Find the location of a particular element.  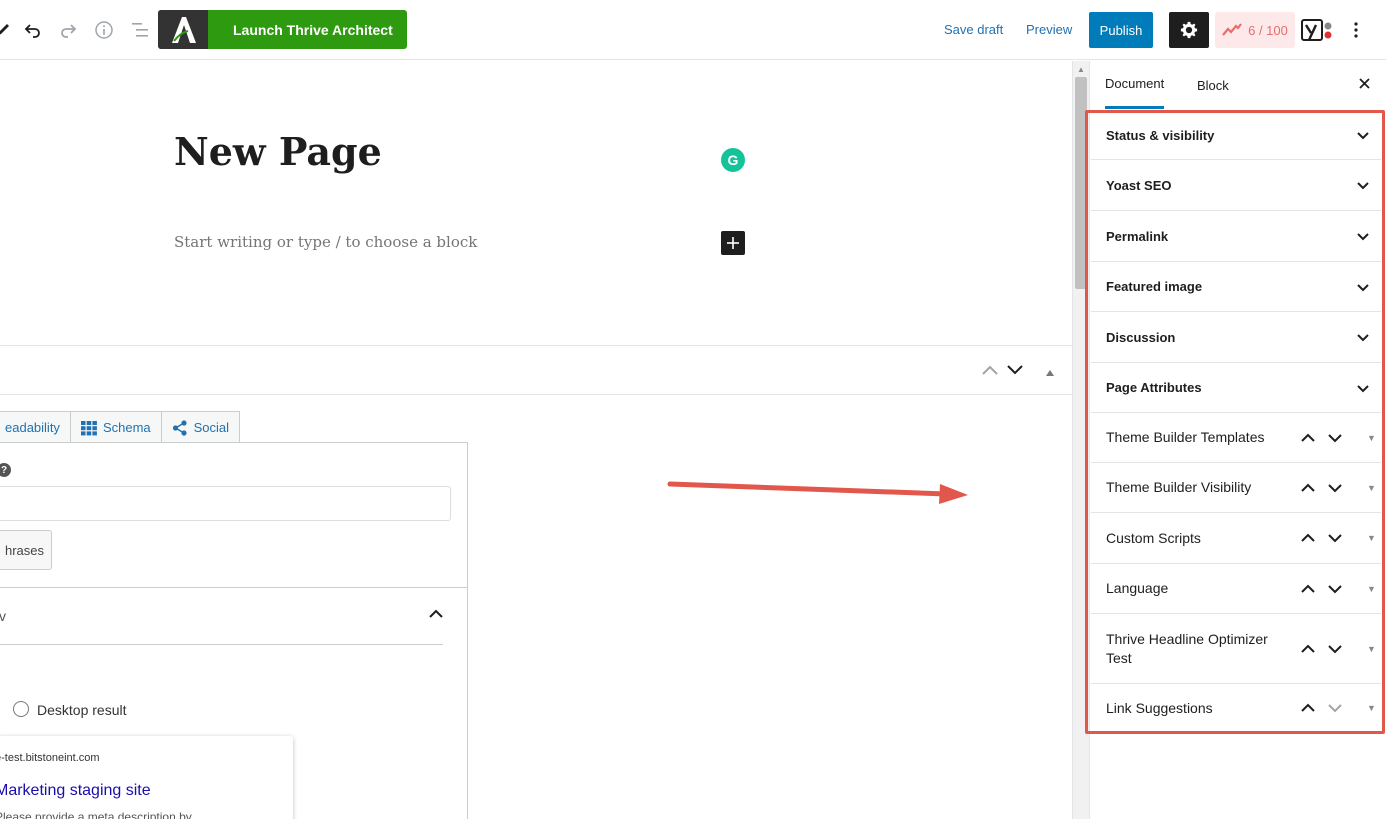

scroll-up-icon: ▲ is located at coordinates (1081, 69).